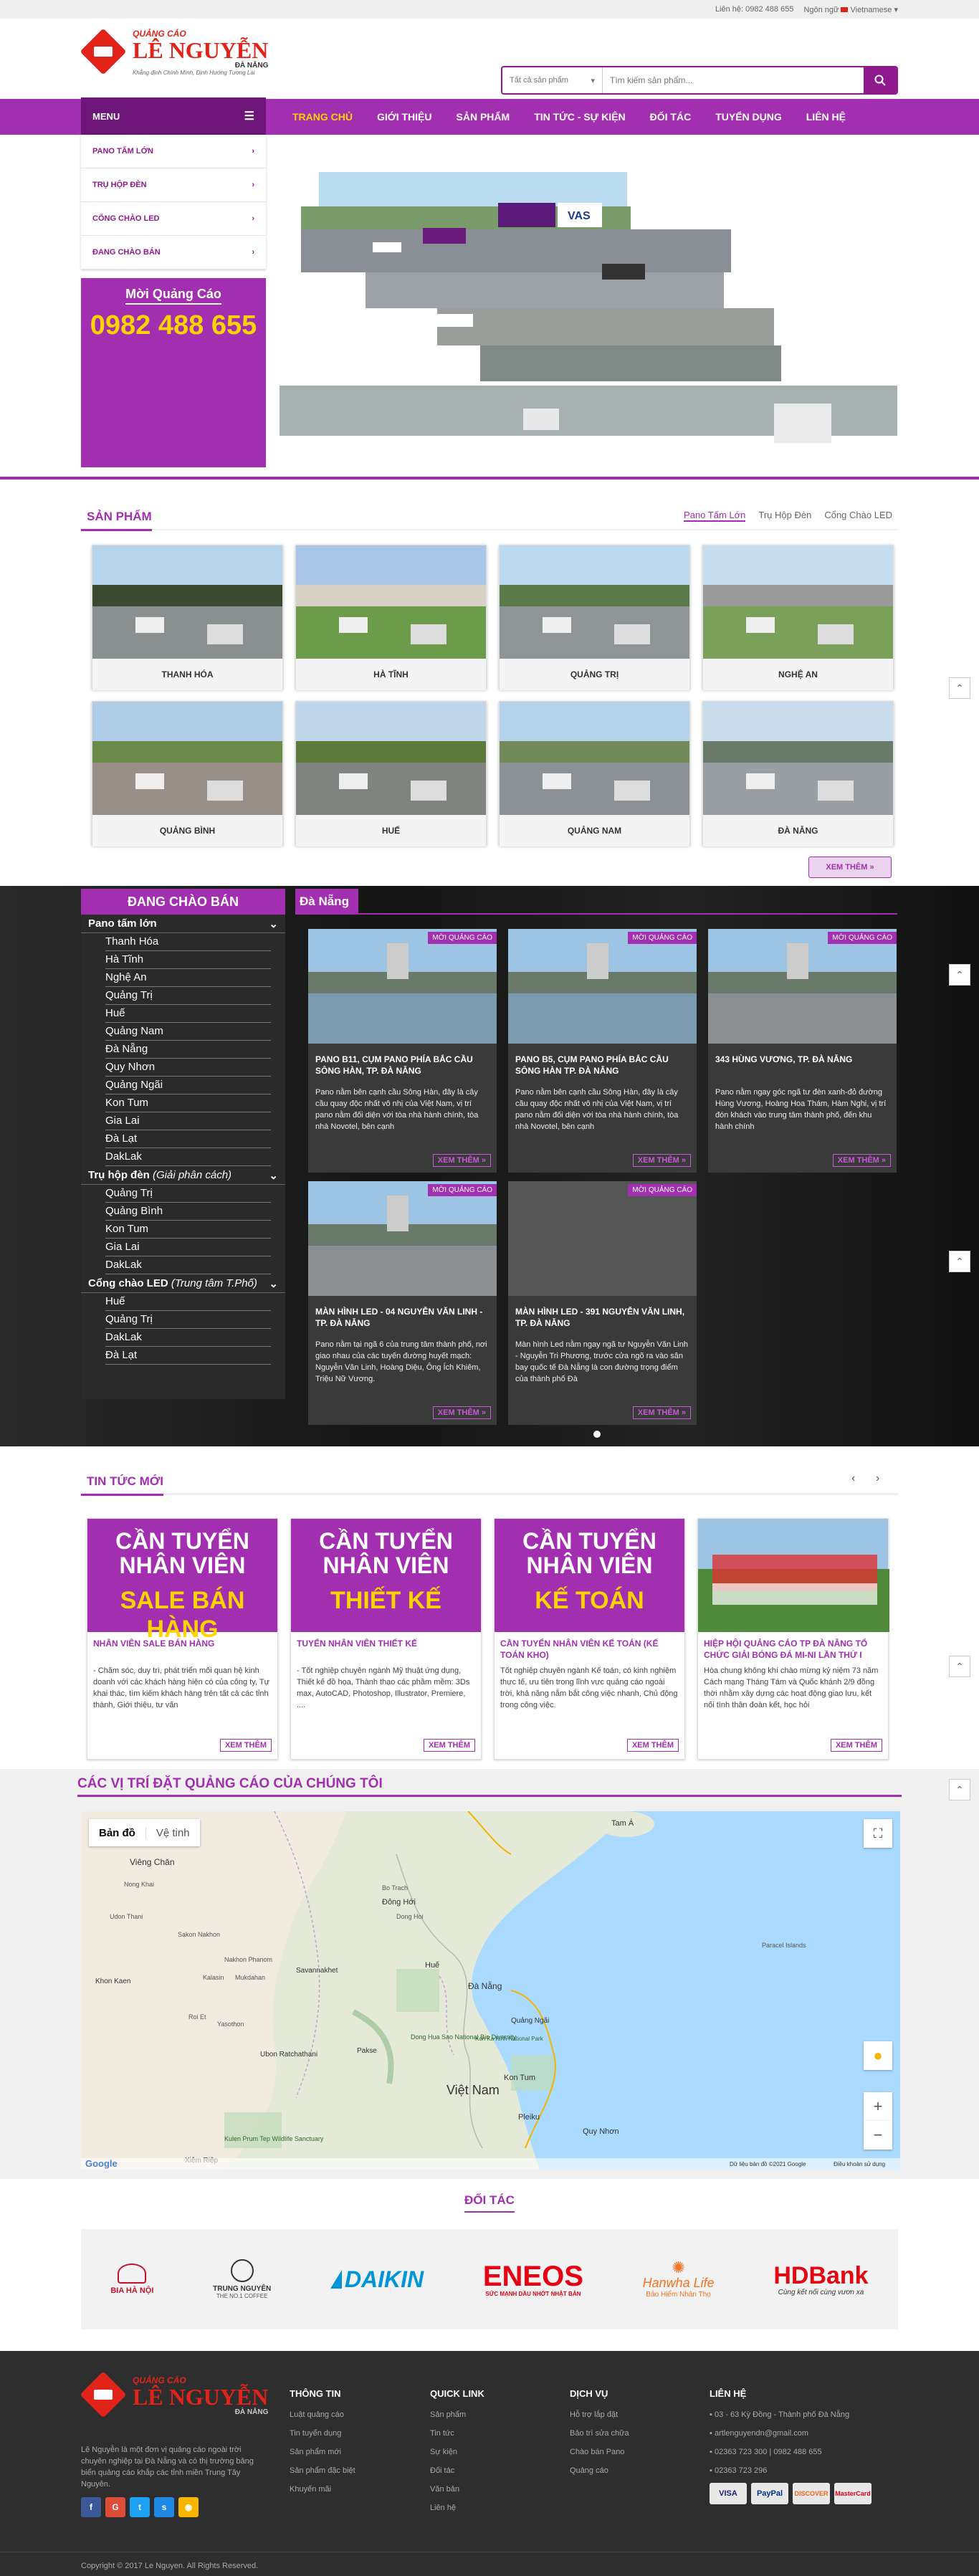  What do you see at coordinates (457, 2508) in the screenshot?
I see `footer-link: Liên hệ` at bounding box center [457, 2508].